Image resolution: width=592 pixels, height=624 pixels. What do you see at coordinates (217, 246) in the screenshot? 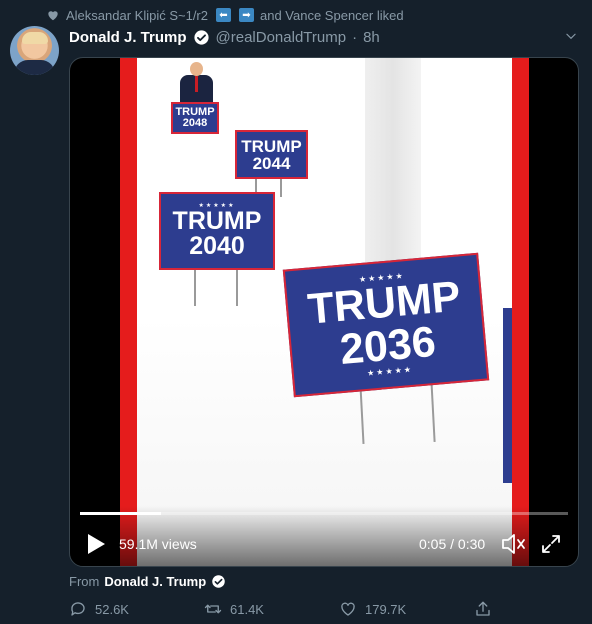
I see `sign-line2: 2040` at bounding box center [217, 246].